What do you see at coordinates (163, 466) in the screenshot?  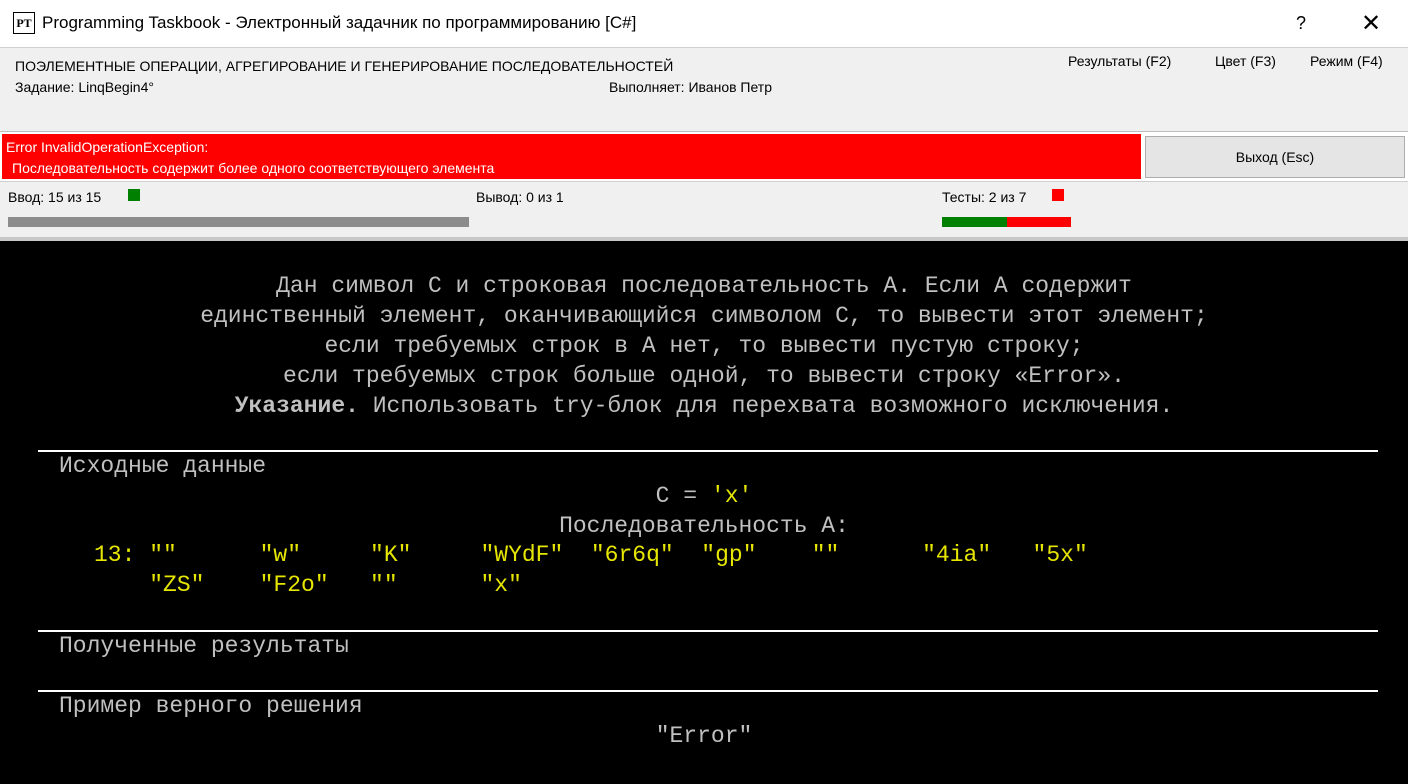 I see `input-section-title: Исходные данные` at bounding box center [163, 466].